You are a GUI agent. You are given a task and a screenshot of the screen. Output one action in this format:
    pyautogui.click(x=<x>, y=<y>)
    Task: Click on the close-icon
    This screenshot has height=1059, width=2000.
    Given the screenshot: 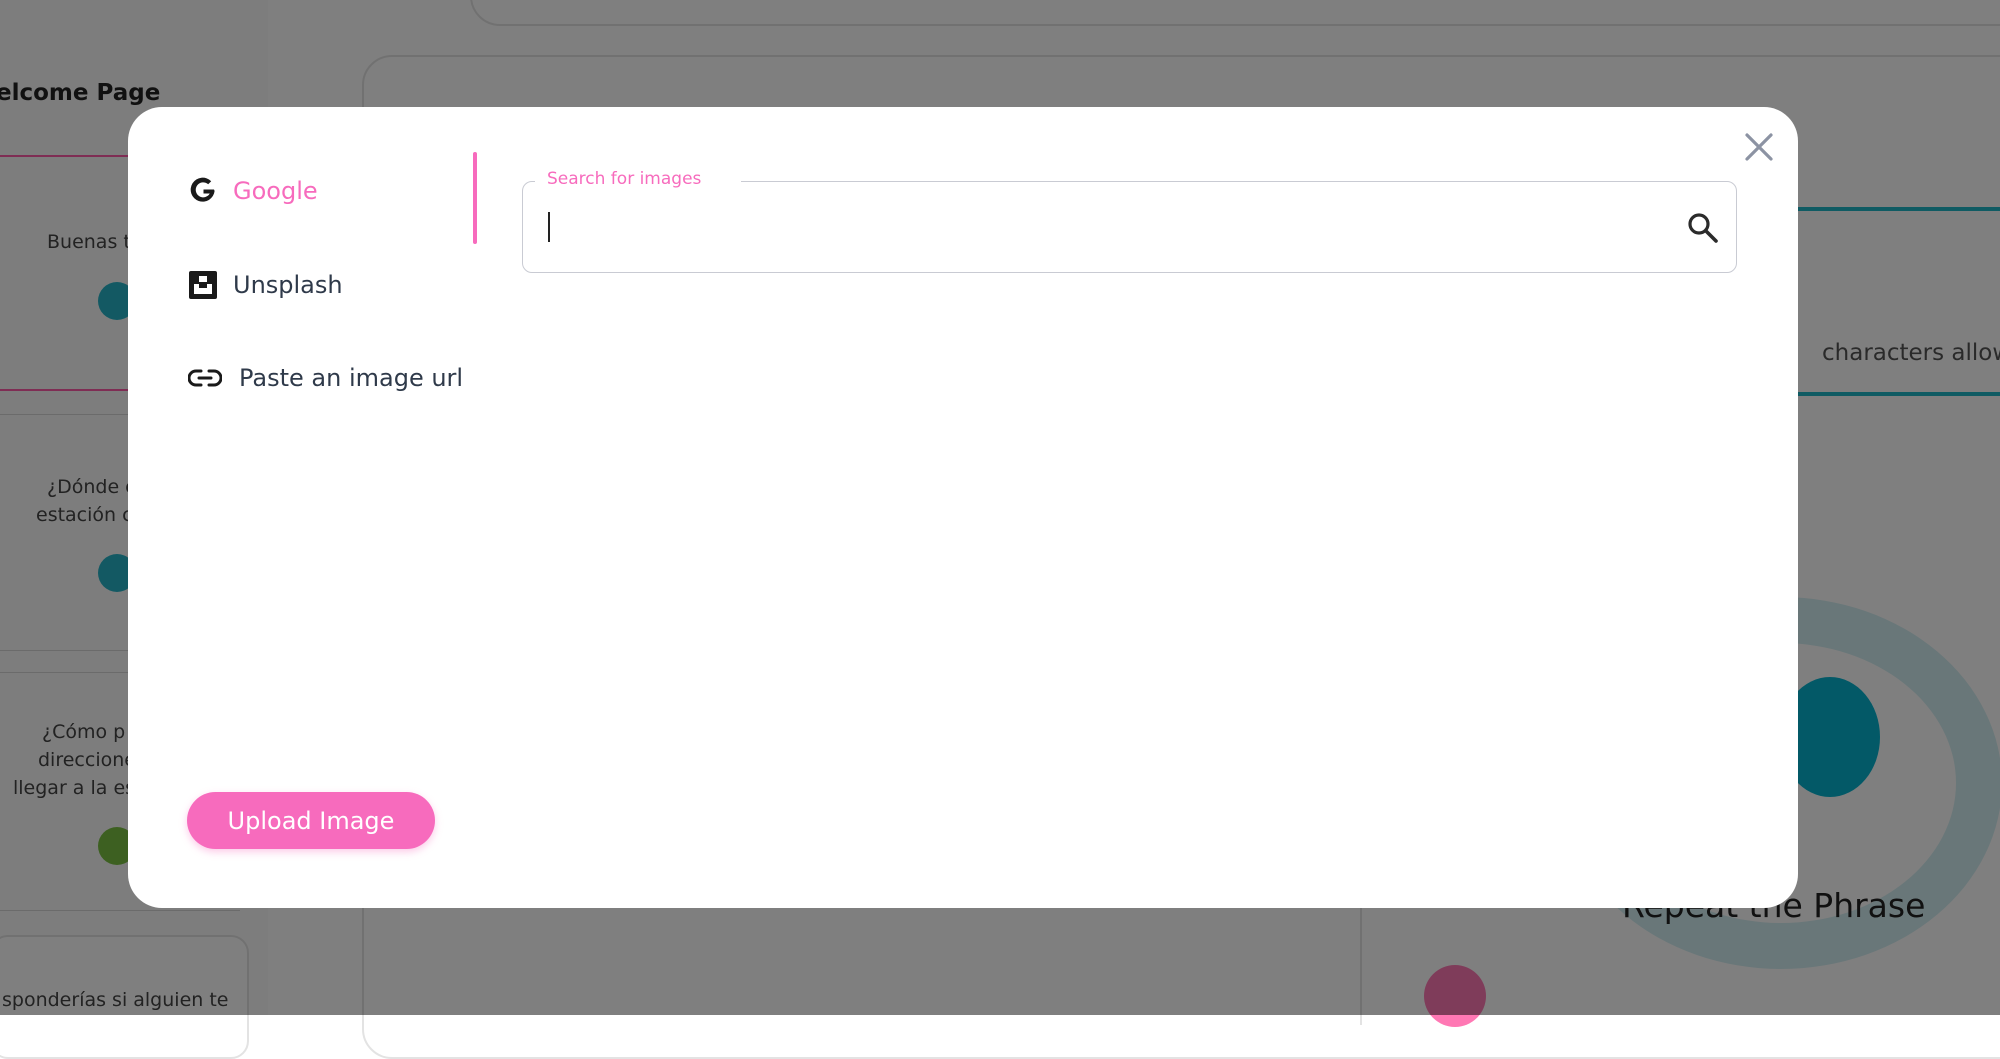 What is the action you would take?
    pyautogui.click(x=1759, y=147)
    